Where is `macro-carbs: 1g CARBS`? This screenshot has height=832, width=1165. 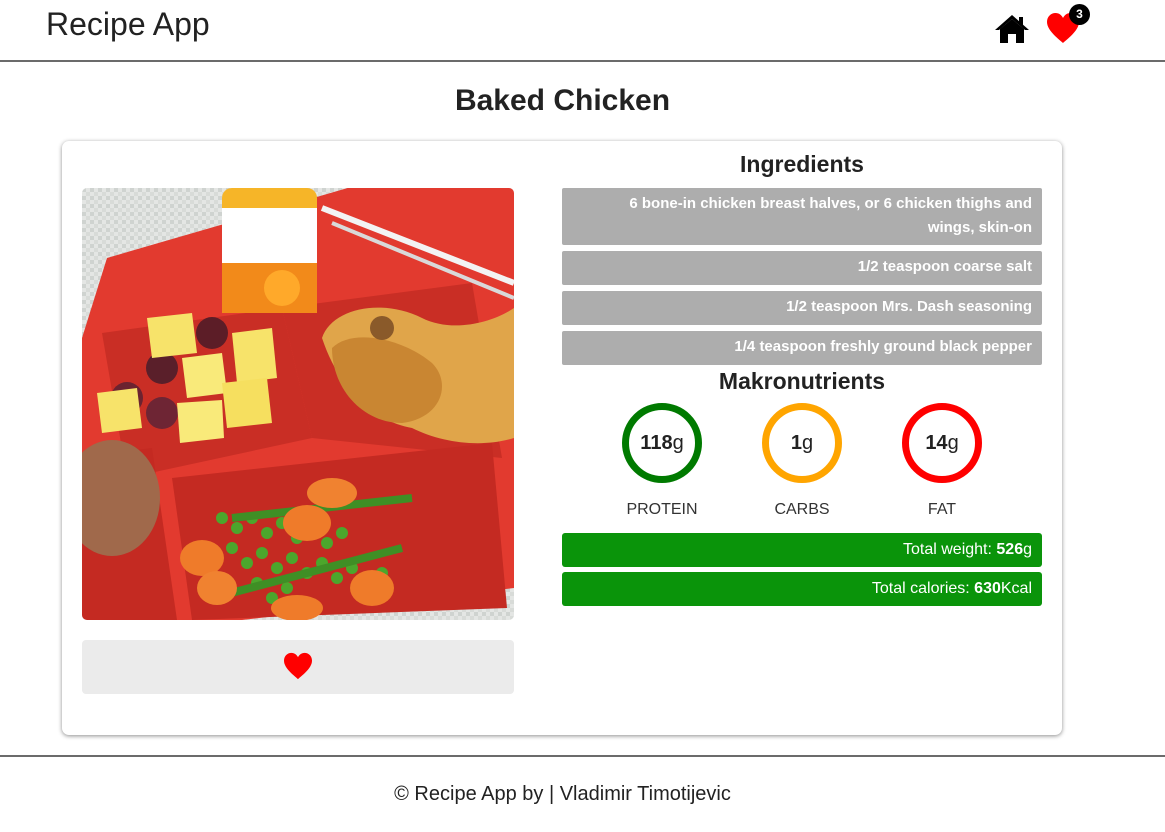 macro-carbs: 1g CARBS is located at coordinates (802, 461).